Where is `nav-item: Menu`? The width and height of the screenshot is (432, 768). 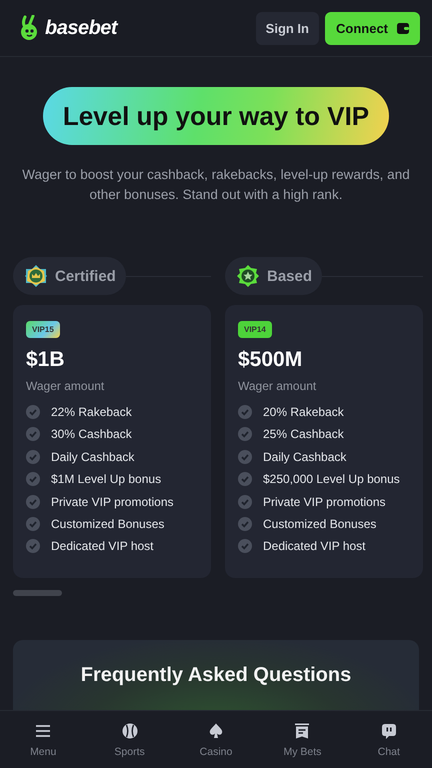
nav-item: Menu is located at coordinates (43, 739).